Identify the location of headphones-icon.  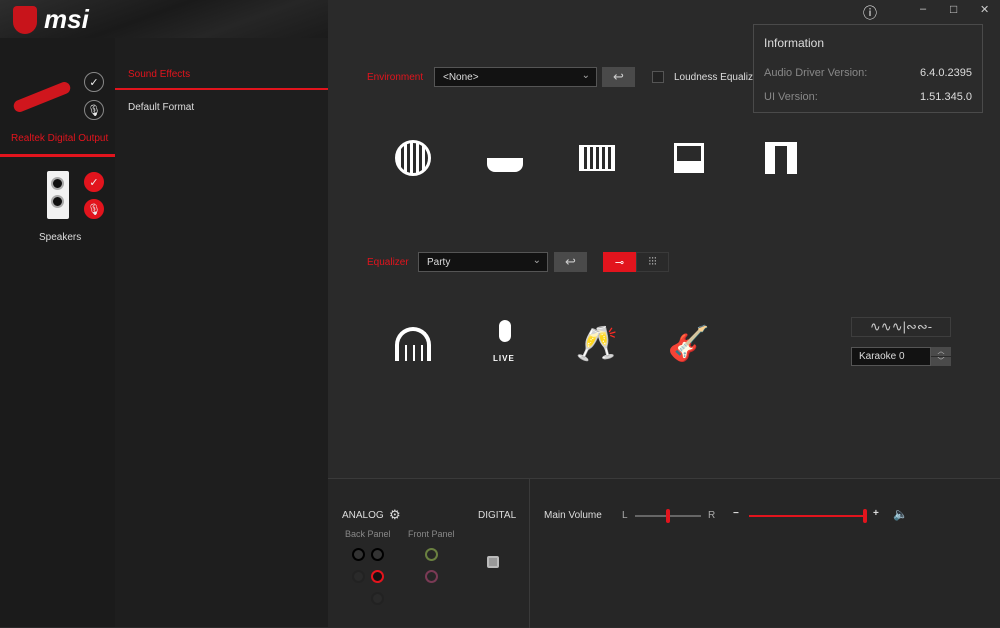
(413, 344).